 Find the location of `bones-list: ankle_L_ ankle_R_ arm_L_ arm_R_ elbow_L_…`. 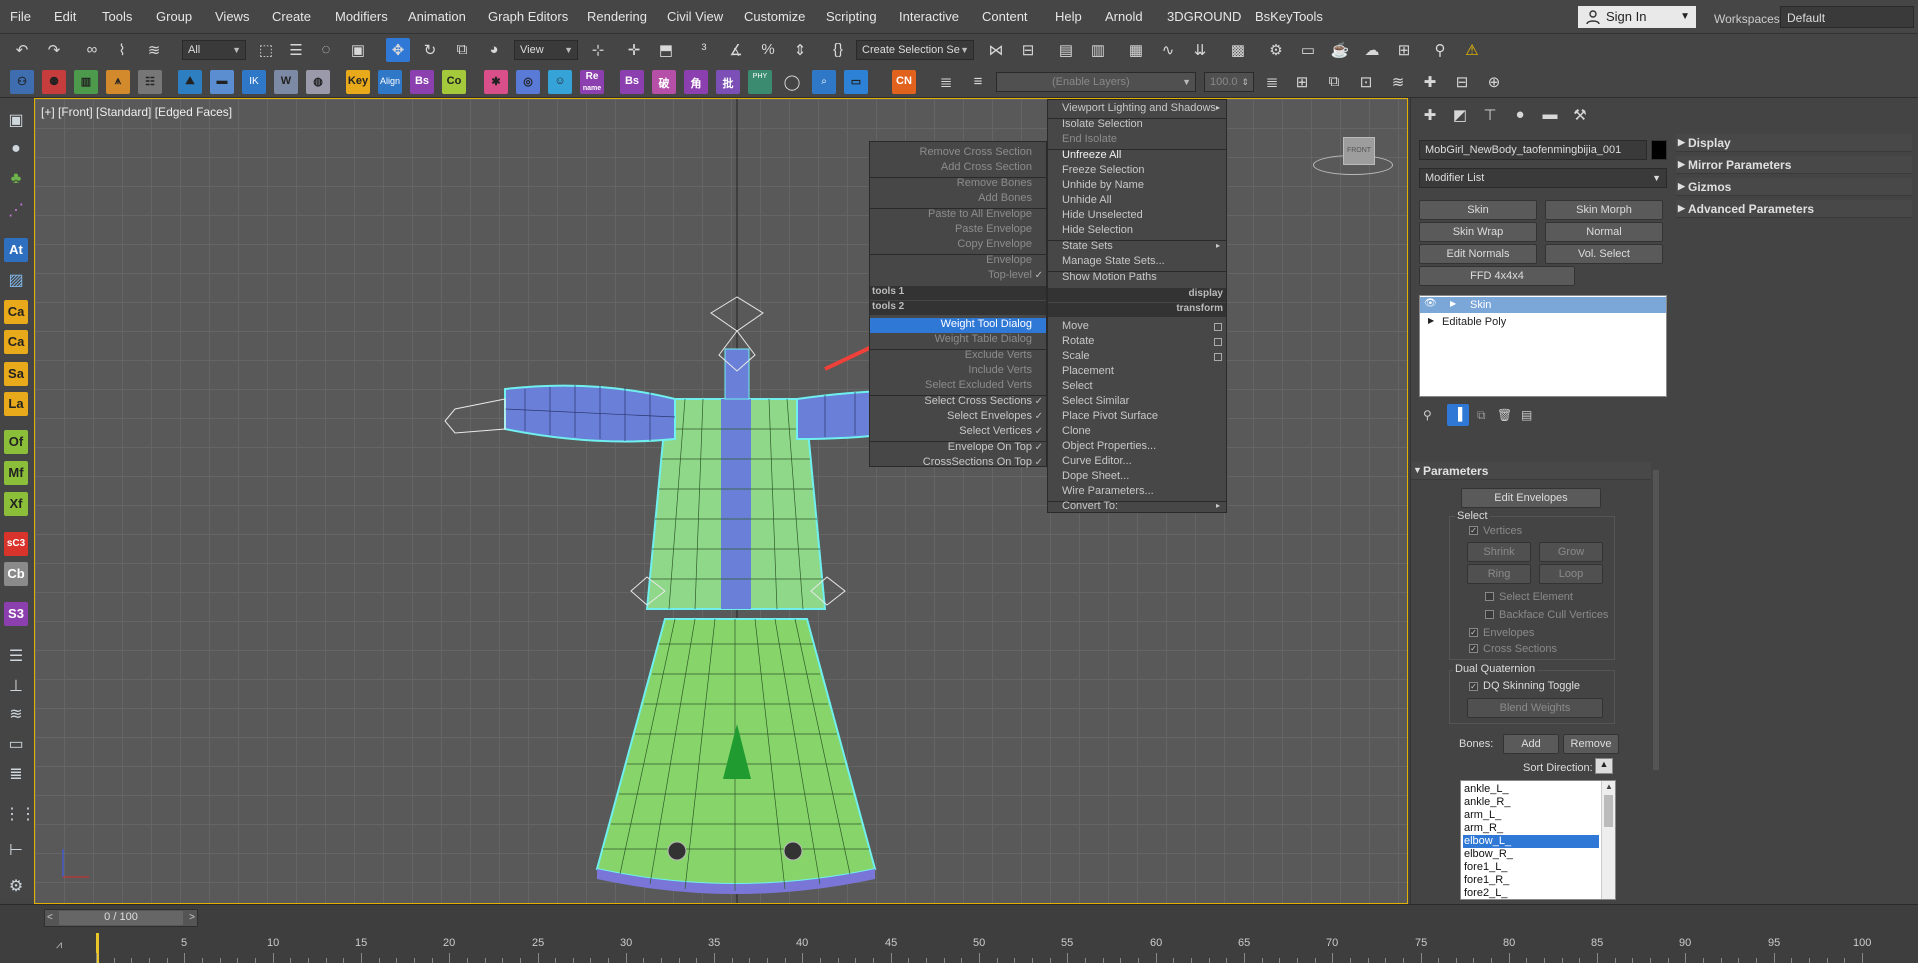

bones-list: ankle_L_ ankle_R_ arm_L_ arm_R_ elbow_L_… is located at coordinates (1538, 840).